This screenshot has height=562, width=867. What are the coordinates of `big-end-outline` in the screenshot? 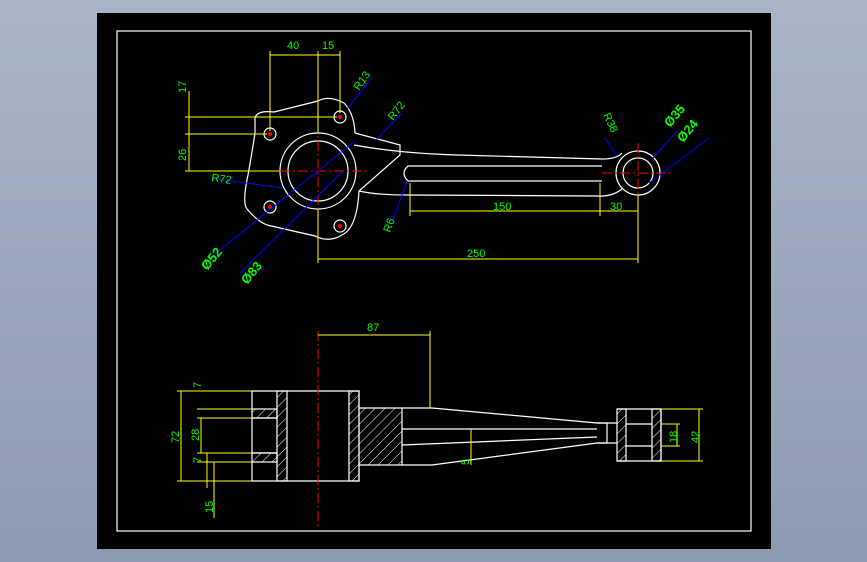 It's located at (322, 168).